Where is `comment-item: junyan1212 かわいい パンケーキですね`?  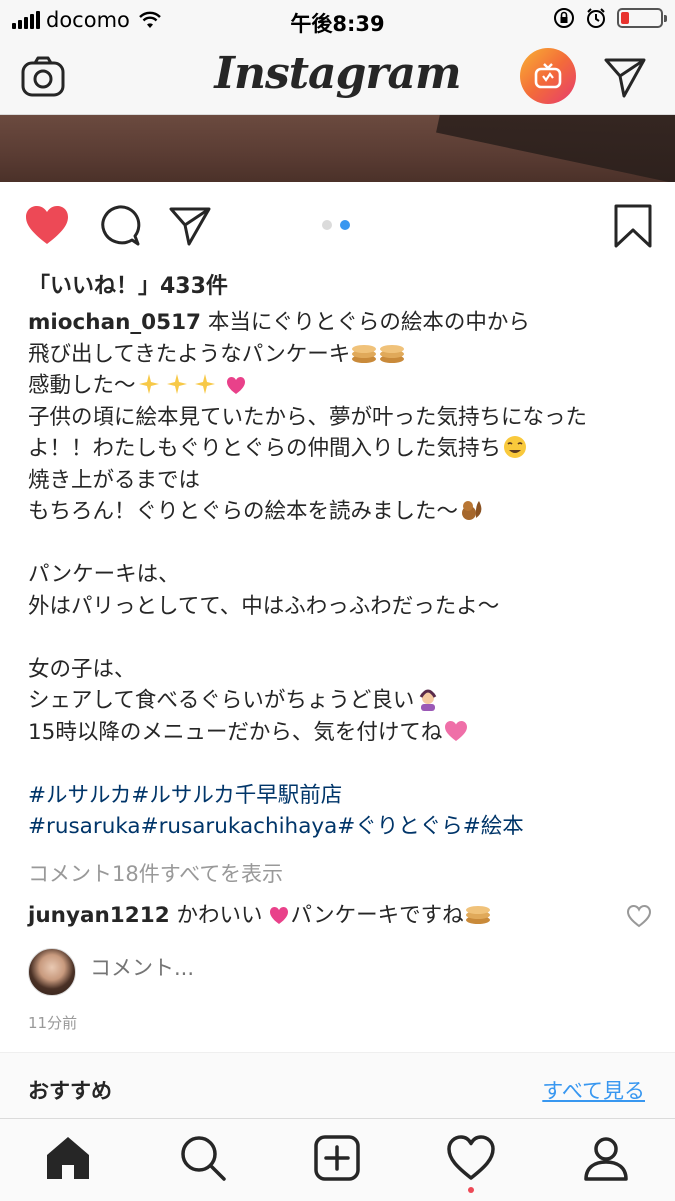
comment-item: junyan1212 かわいい パンケーキですね is located at coordinates (260, 913).